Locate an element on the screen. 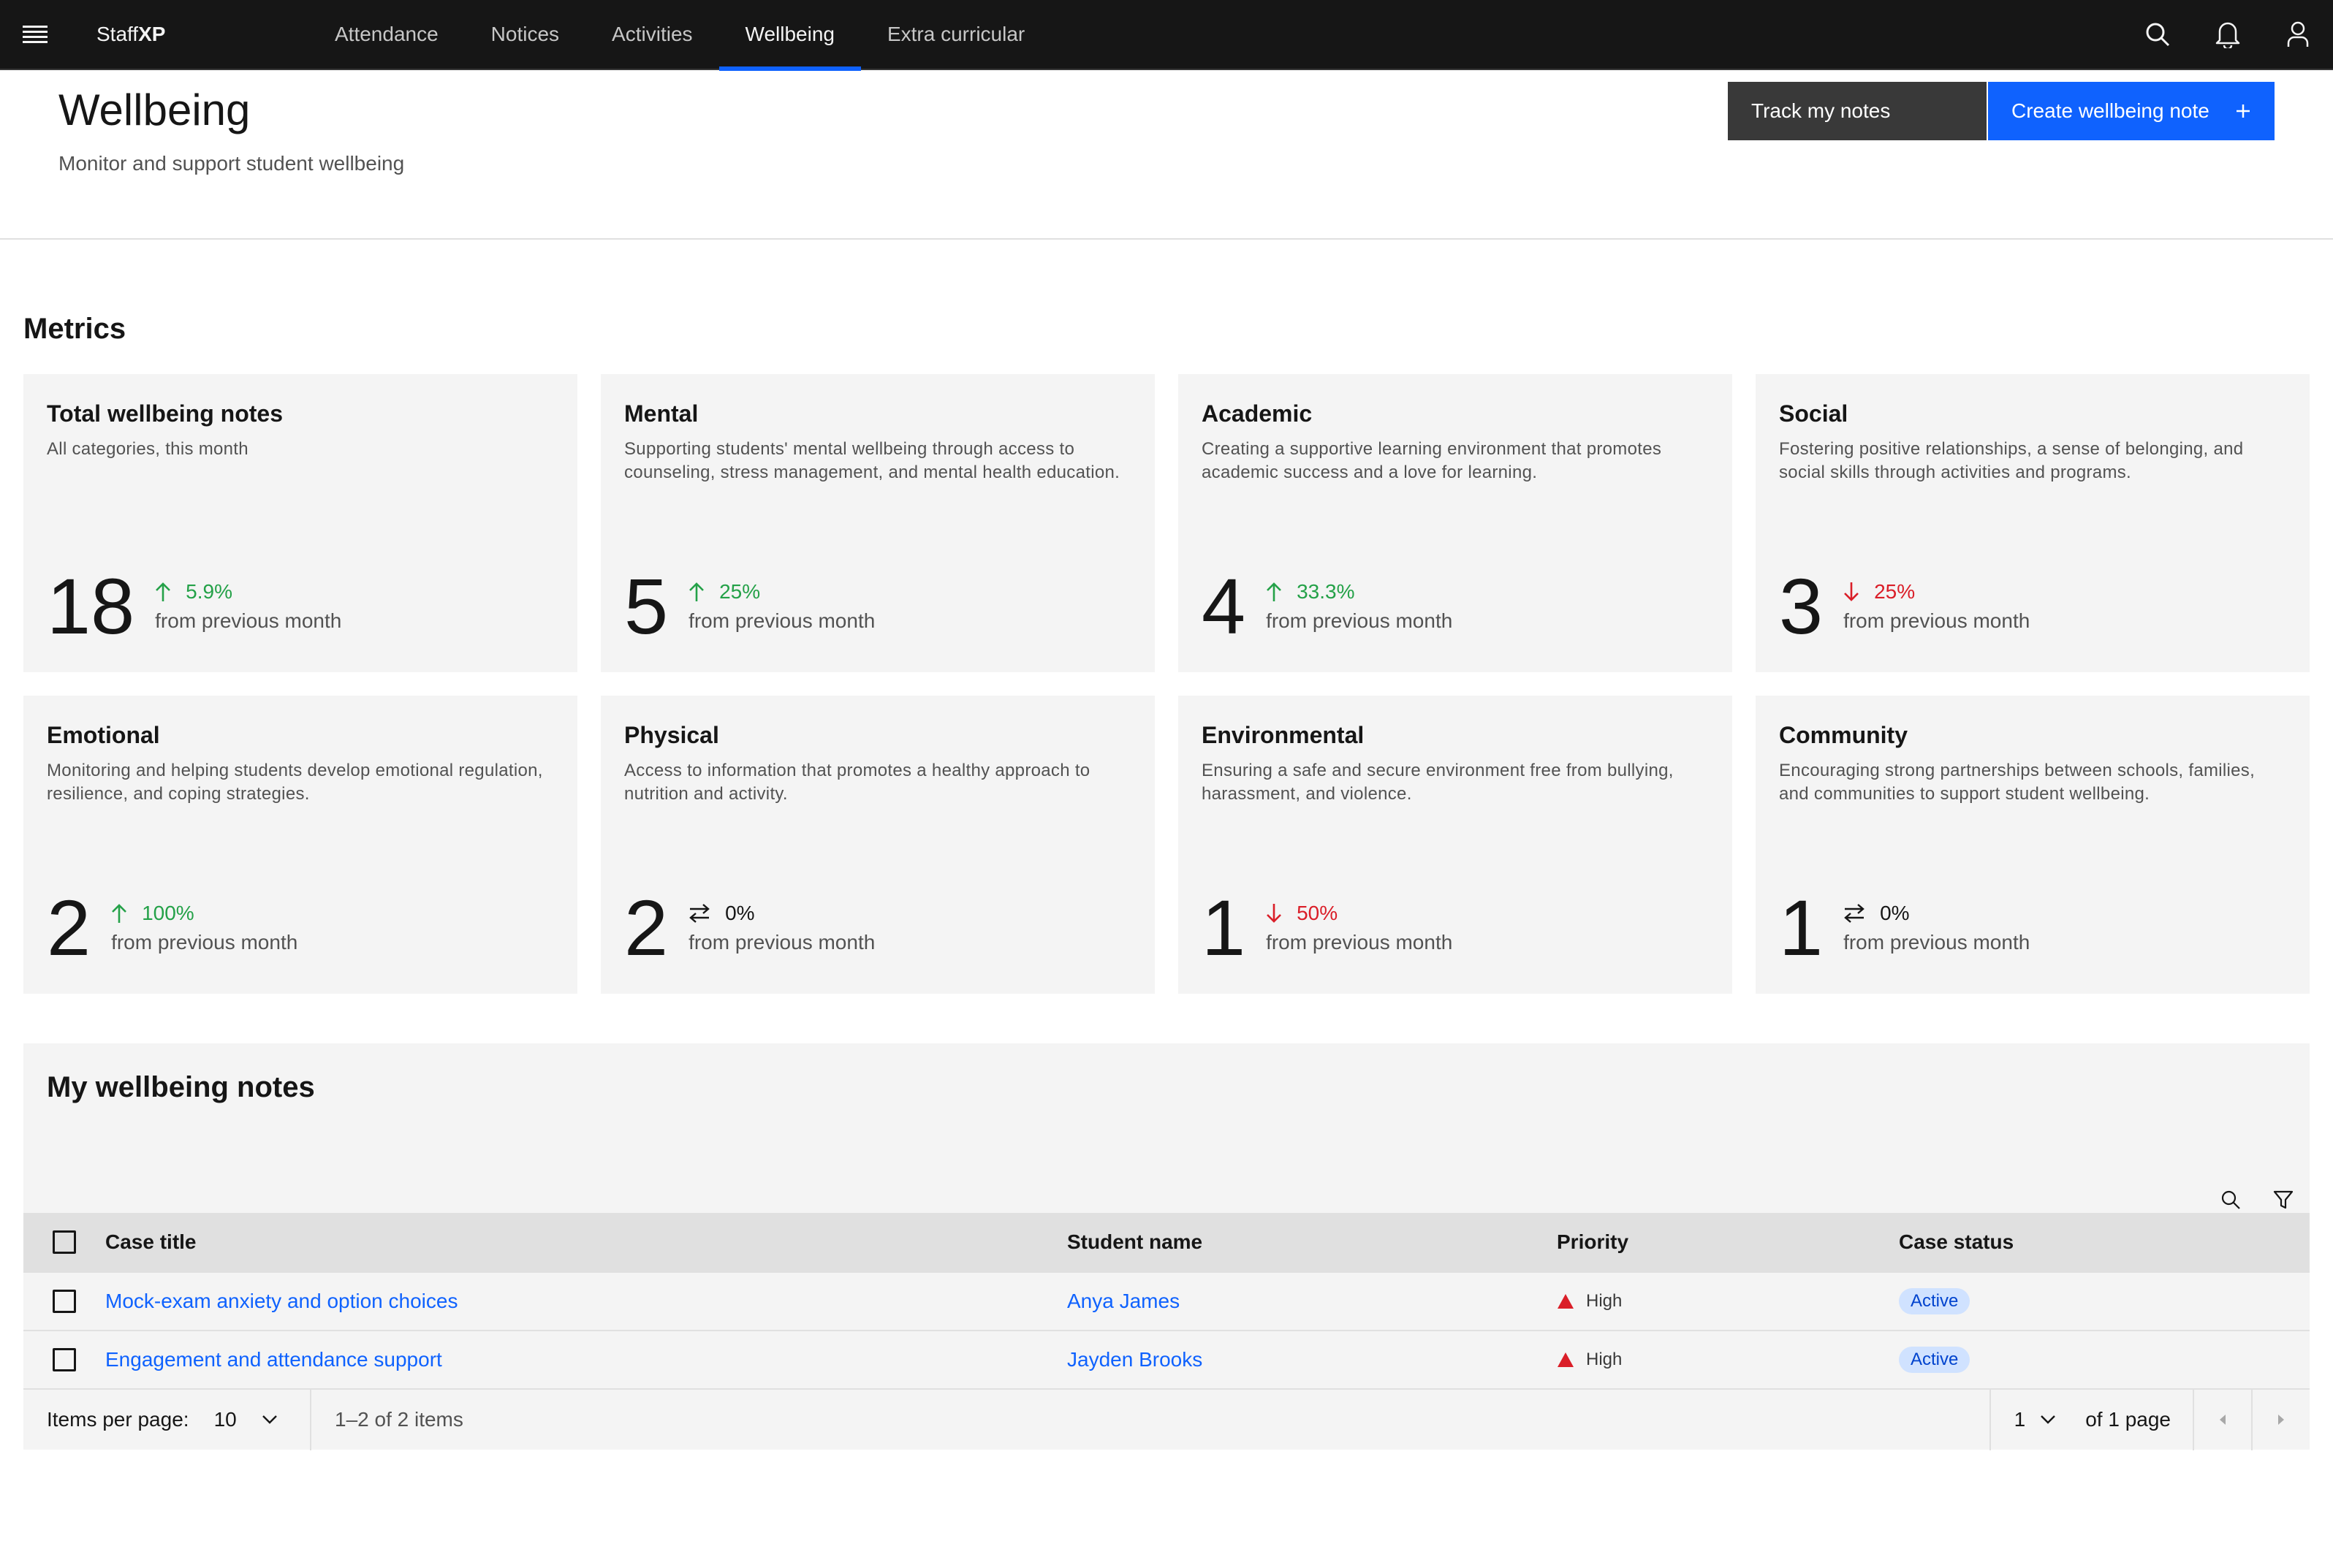 The image size is (2333, 1568). menu-icon is located at coordinates (35, 34).